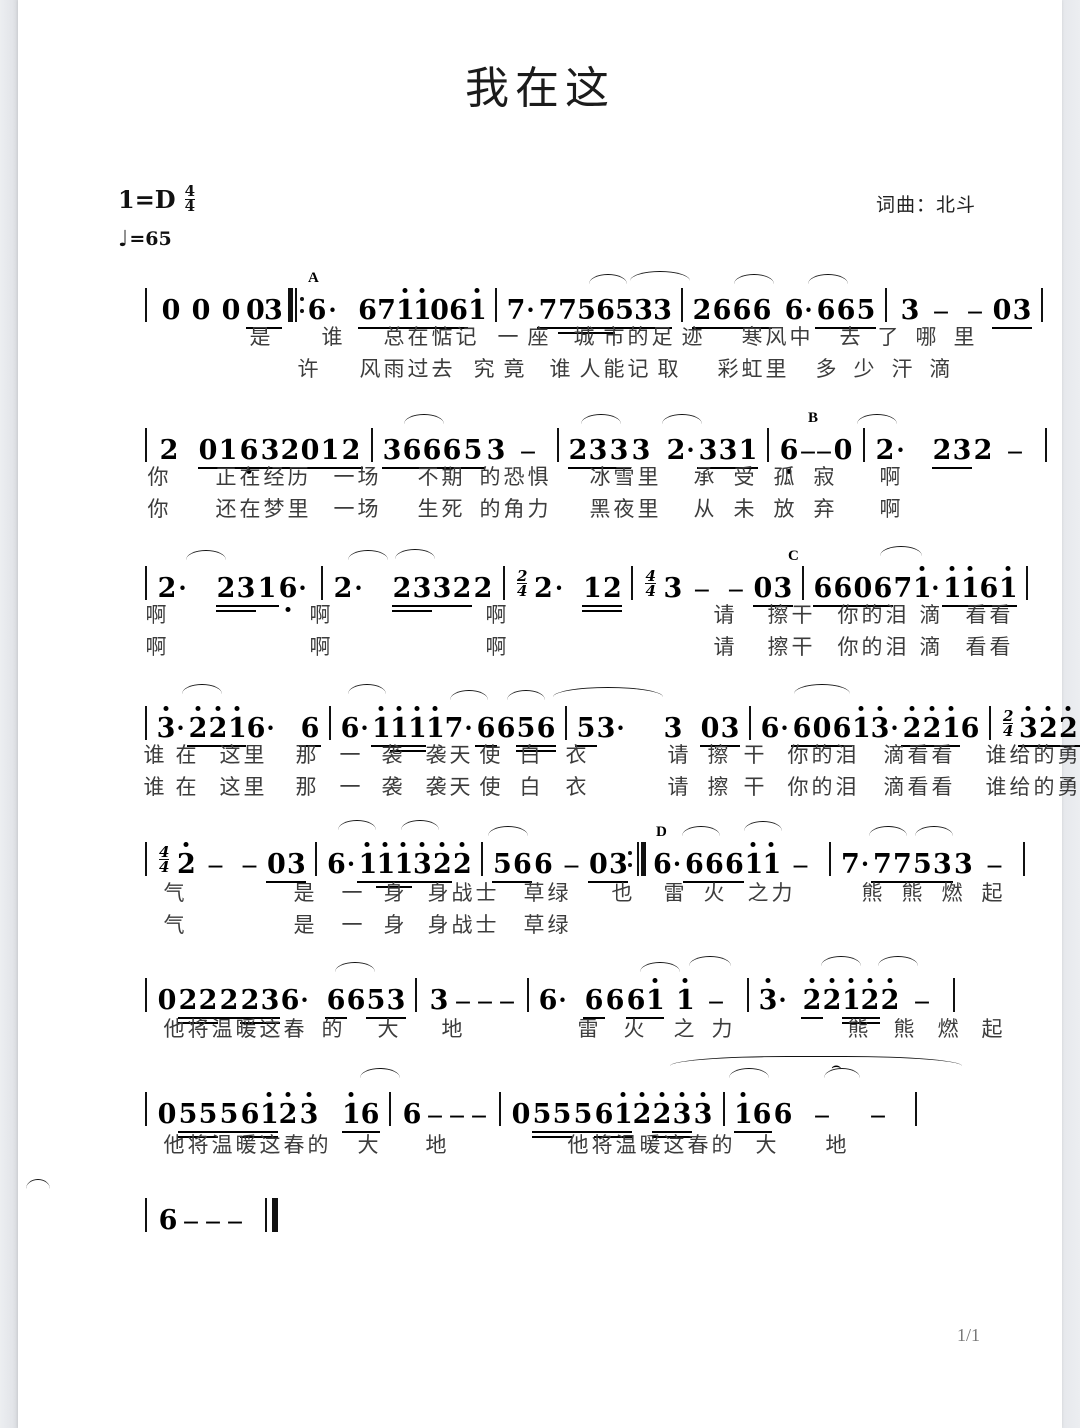  Describe the element at coordinates (310, 450) in the screenshot. I see `note: 0` at that location.